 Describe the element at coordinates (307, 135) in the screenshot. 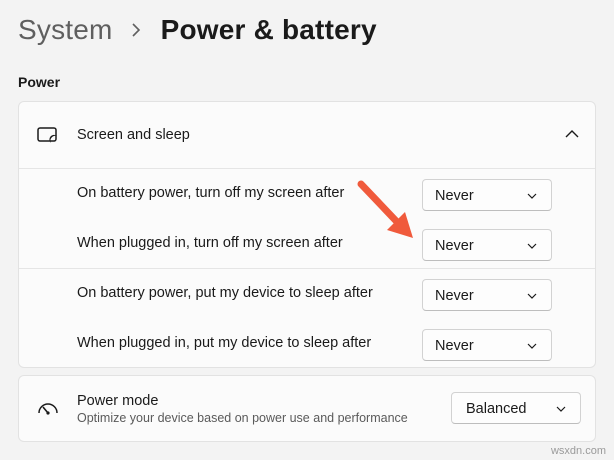

I see `screen-and-sleep-header: Screen and sleep` at that location.